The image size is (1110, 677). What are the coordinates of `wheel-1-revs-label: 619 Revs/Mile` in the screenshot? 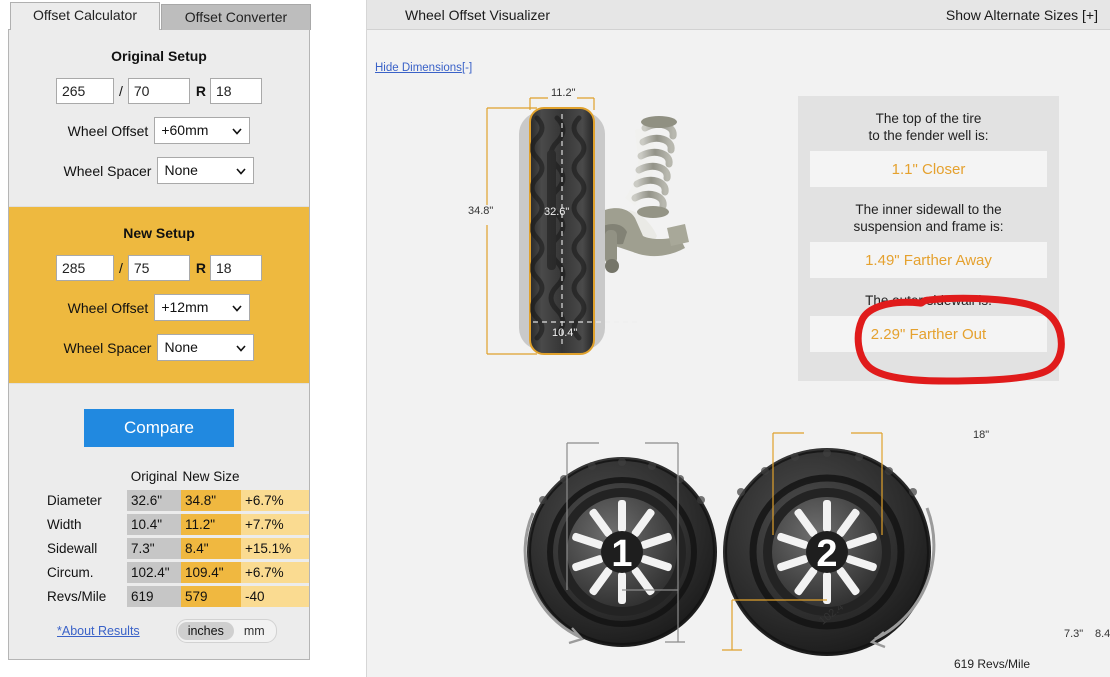 It's located at (992, 664).